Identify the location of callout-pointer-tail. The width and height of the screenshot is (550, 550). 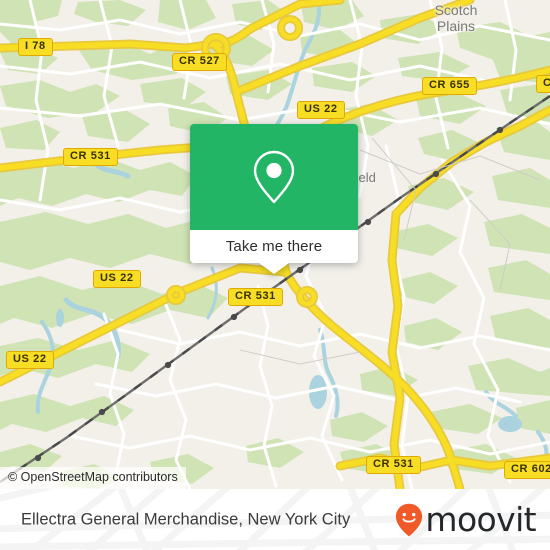
(274, 268).